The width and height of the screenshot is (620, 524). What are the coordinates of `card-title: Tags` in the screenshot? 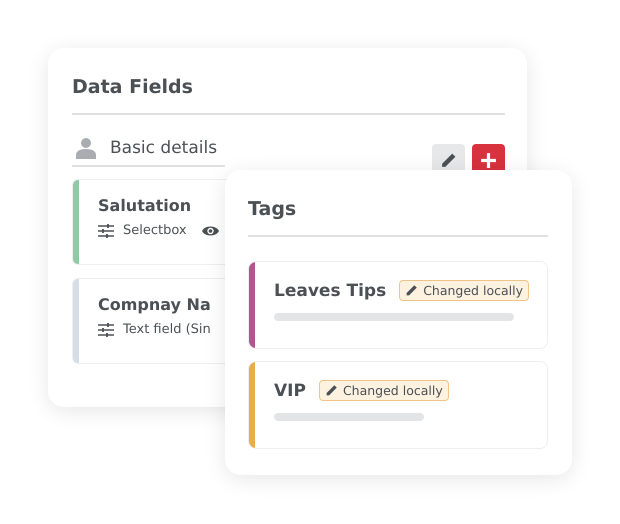 It's located at (398, 217).